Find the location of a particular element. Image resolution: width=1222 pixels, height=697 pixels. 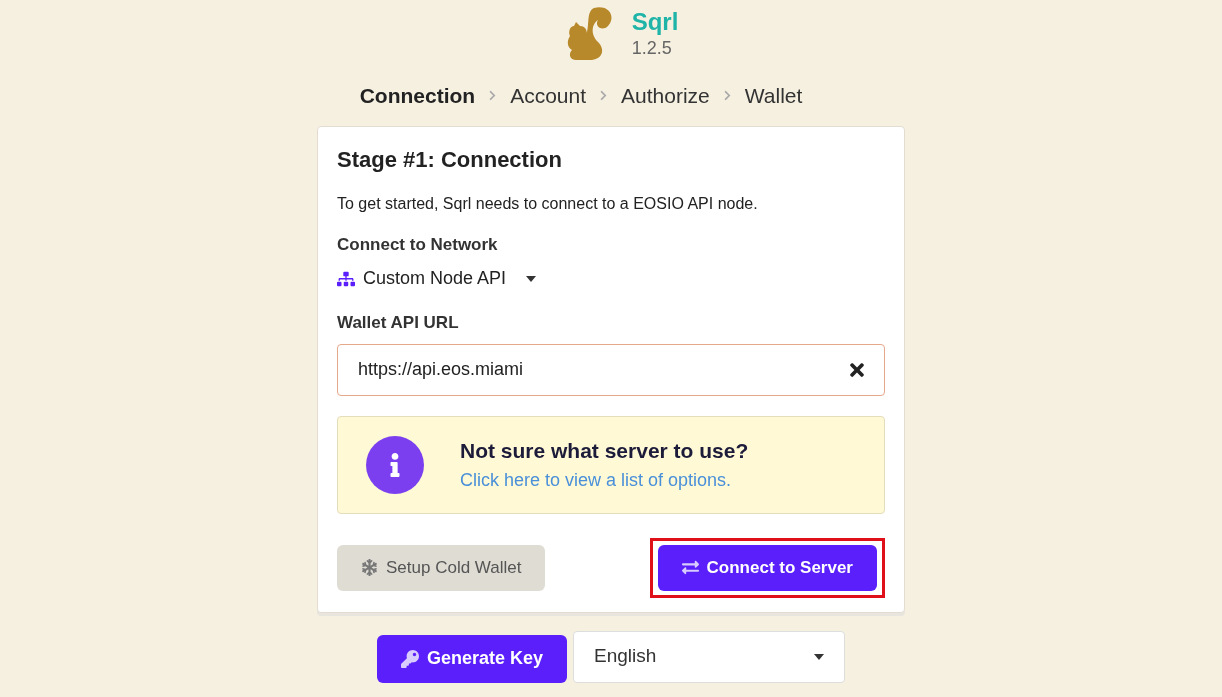

url-label: Wallet API URL is located at coordinates (398, 323).